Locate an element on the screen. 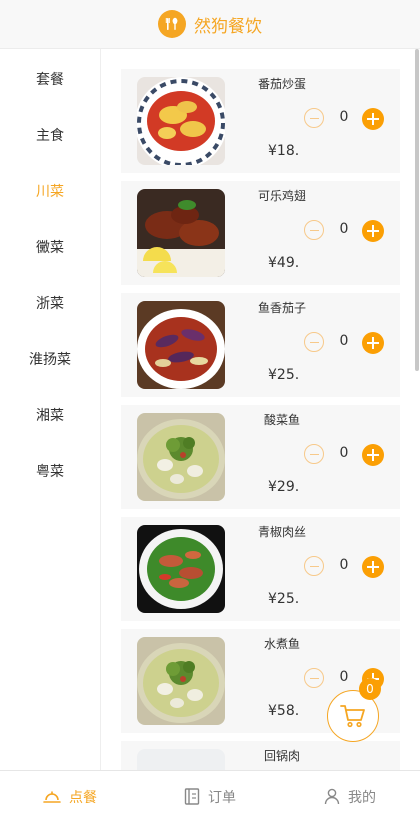  menu-item: 青椒肉丝 0 ¥25. is located at coordinates (260, 569).